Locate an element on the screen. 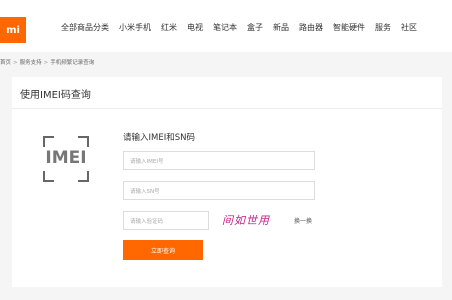 This screenshot has width=452, height=300. mi-logo: mi is located at coordinates (13, 30).